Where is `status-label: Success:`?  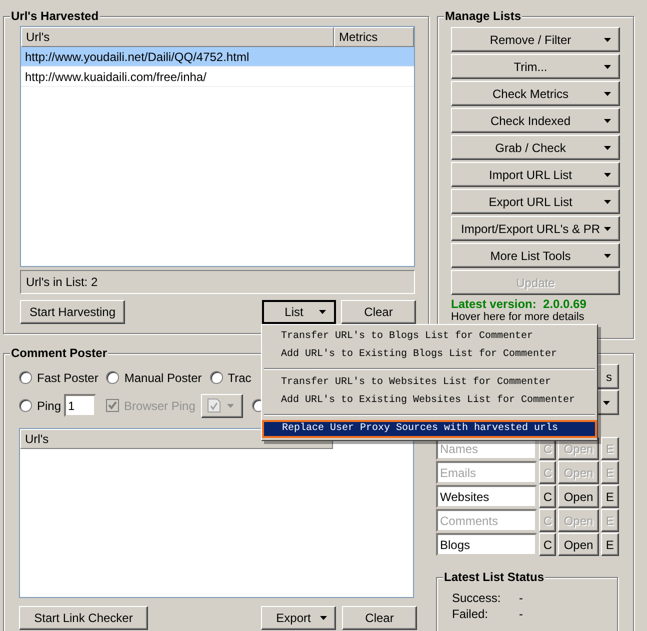 status-label: Success: is located at coordinates (477, 598).